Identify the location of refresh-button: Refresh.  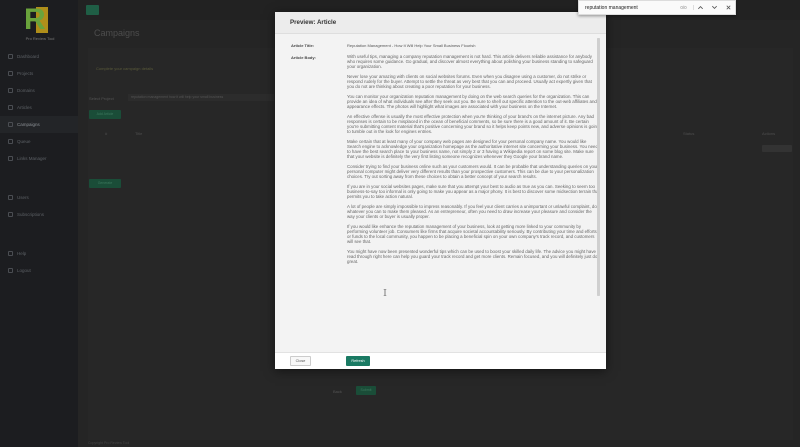
(358, 361).